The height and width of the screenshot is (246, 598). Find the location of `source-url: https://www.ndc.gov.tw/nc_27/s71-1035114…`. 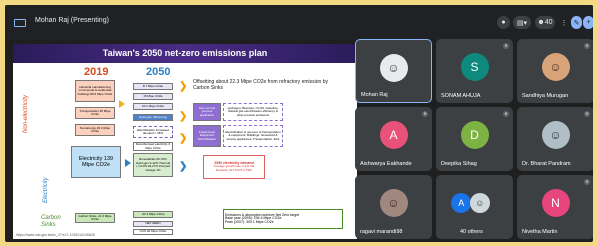

source-url: https://www.ndc.gov.tw/nc_27/s71-1035114… is located at coordinates (55, 235).